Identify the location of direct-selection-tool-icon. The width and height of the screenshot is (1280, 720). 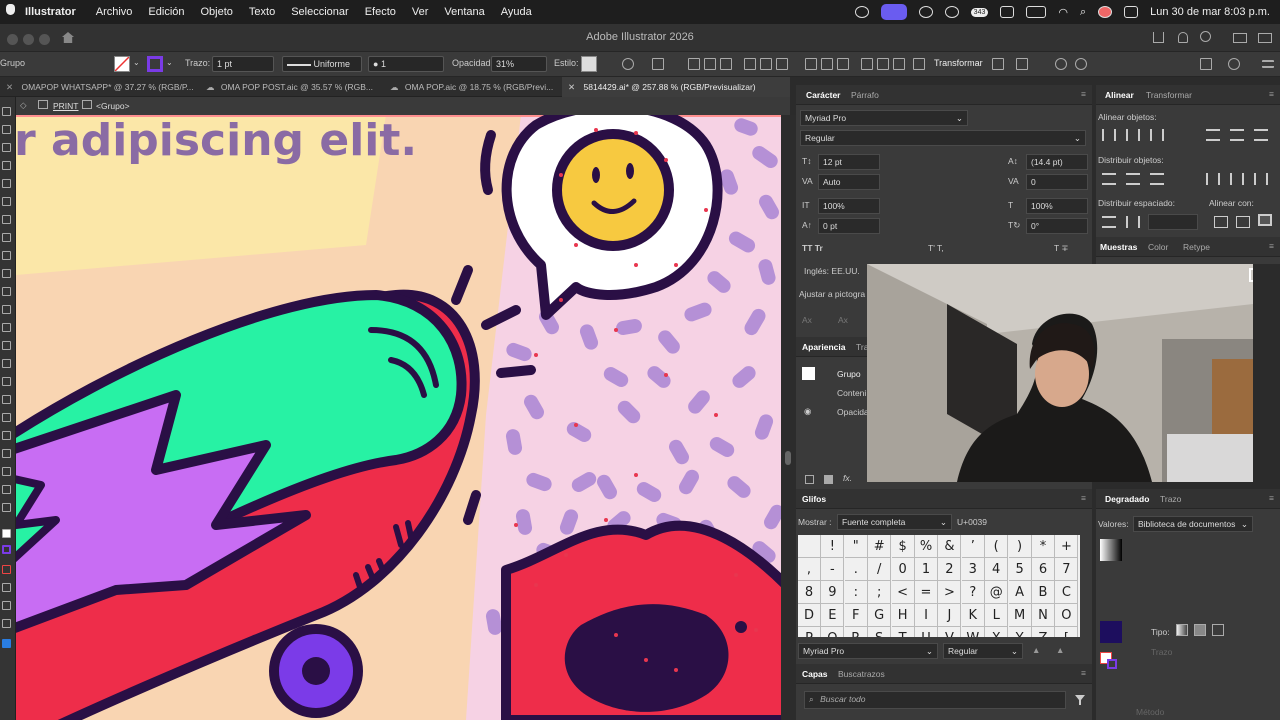
(6, 129).